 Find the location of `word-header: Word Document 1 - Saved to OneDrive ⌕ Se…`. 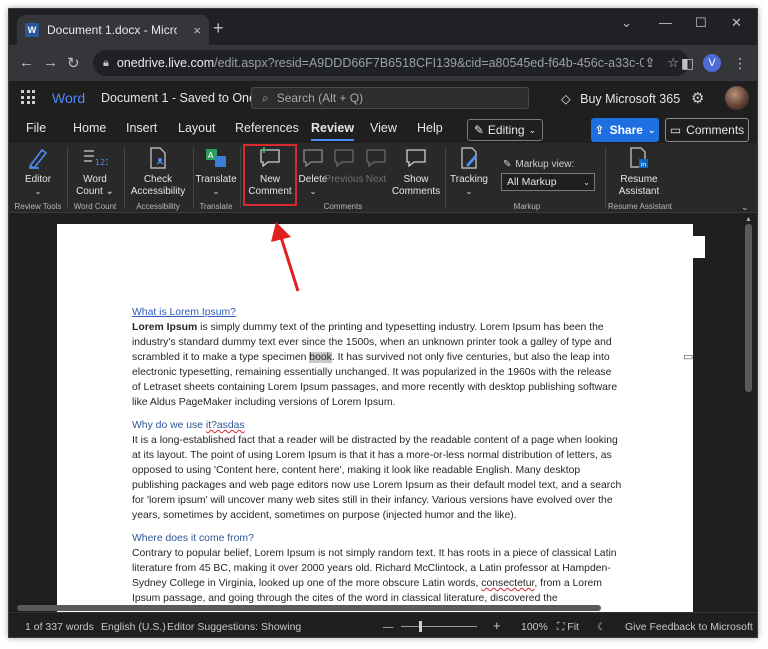

word-header: Word Document 1 - Saved to OneDrive ⌕ Se… is located at coordinates (383, 98).